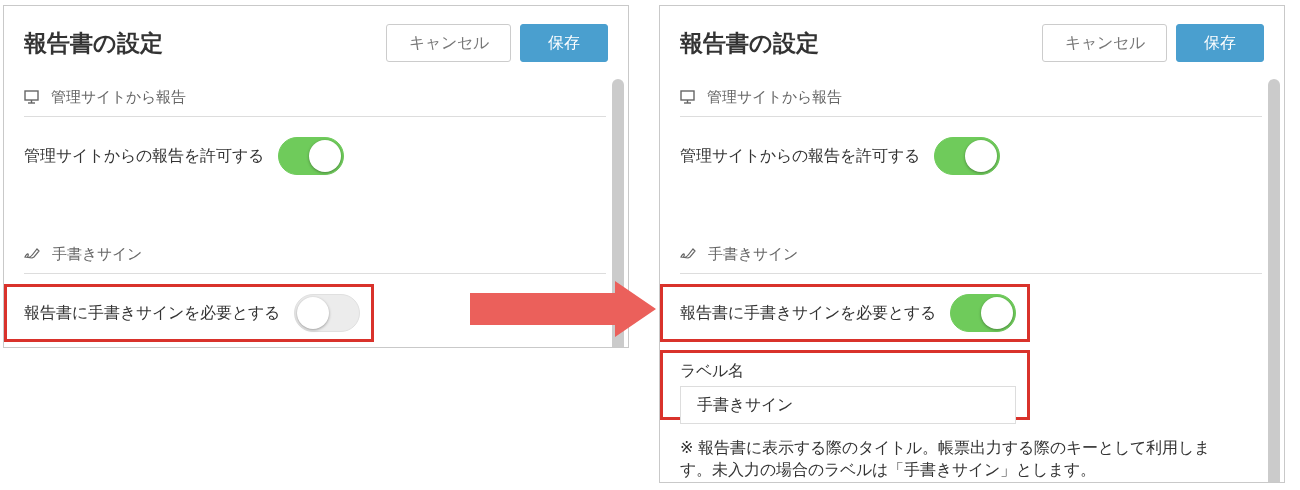  Describe the element at coordinates (848, 405) in the screenshot. I see `input-field: 手書きサイン` at that location.